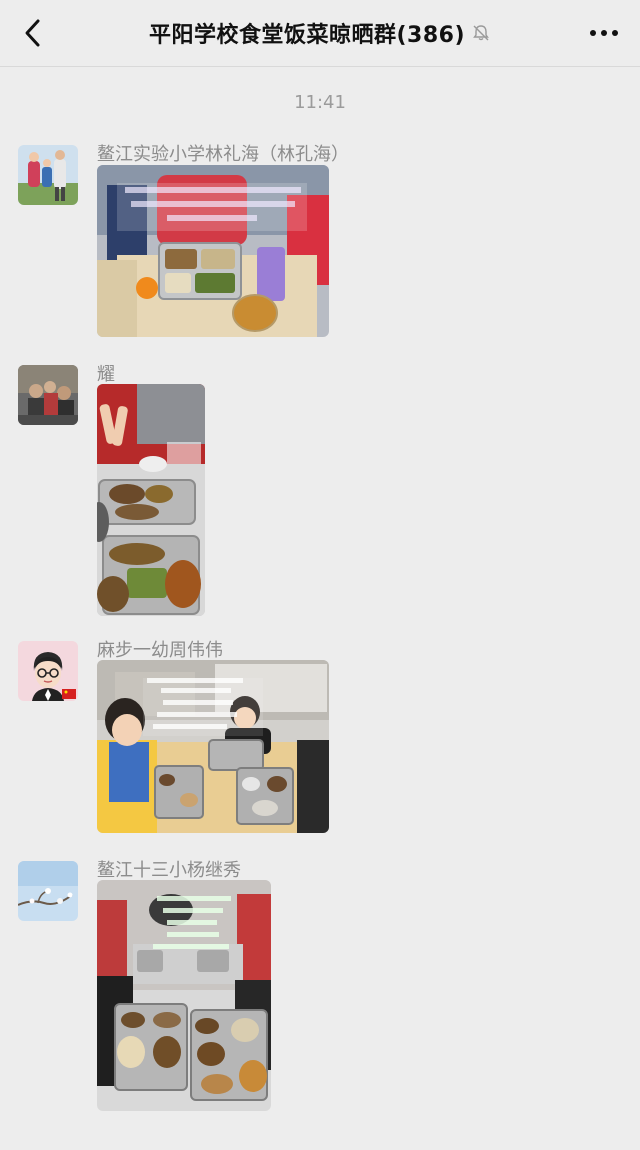  I want to click on chat-timestamp: 11:41, so click(320, 102).